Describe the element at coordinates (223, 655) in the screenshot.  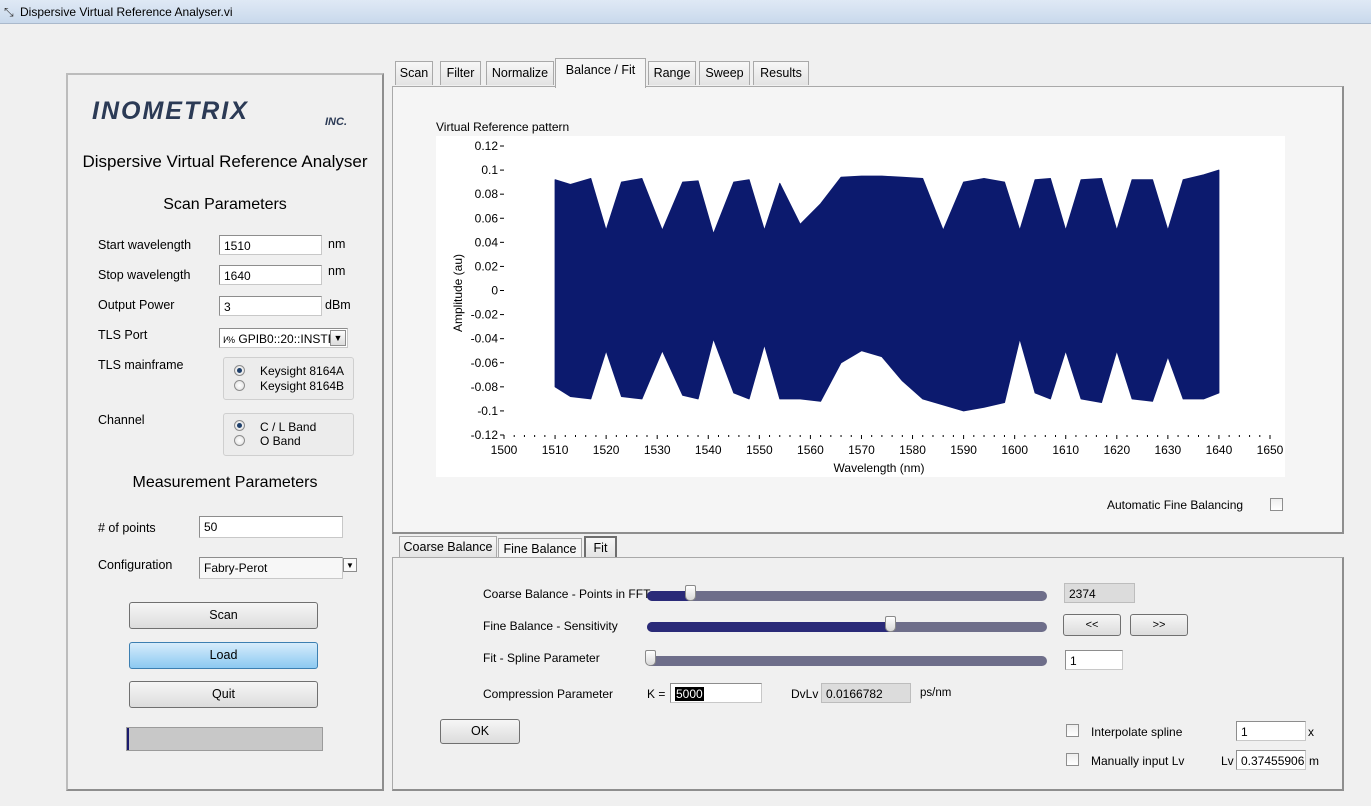
I see `load-button: Load` at that location.